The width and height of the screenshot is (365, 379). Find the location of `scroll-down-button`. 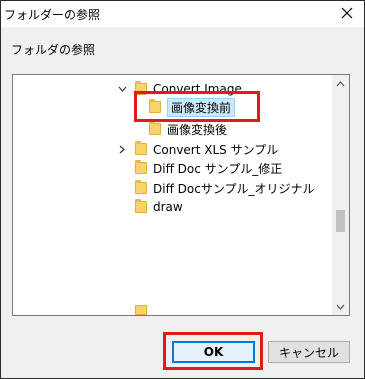

scroll-down-button is located at coordinates (340, 306).